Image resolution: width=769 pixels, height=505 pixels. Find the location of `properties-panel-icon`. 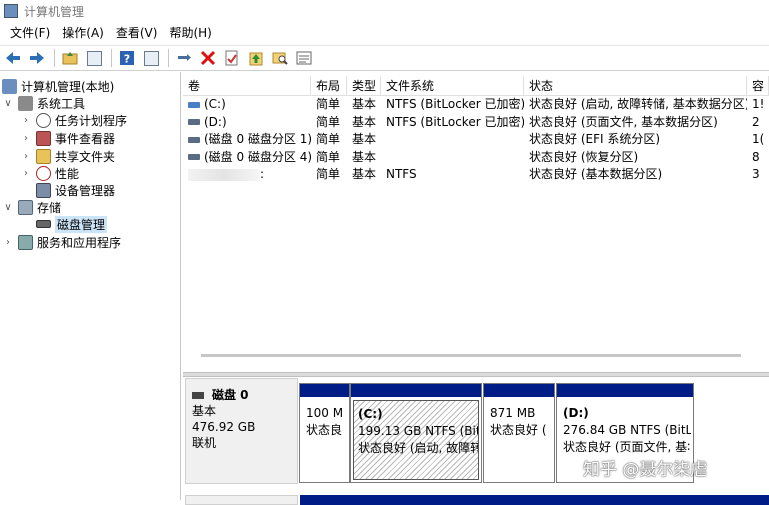

properties-panel-icon is located at coordinates (151, 58).